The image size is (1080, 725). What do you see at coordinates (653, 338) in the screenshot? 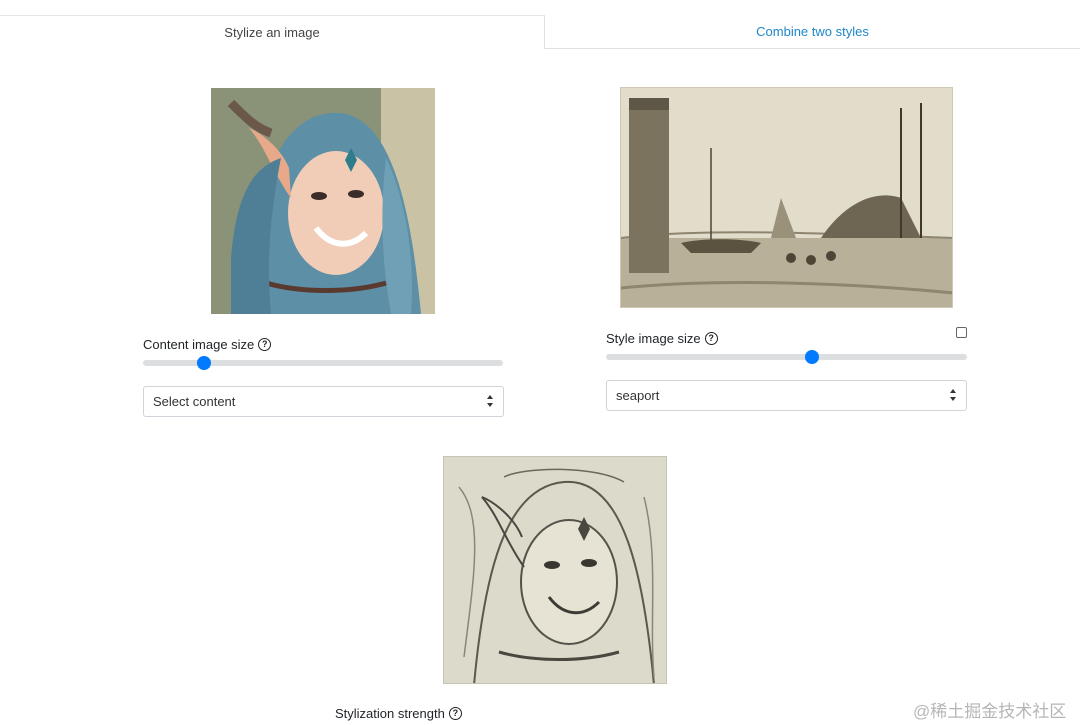
I see `style-image-size-text: Style image size` at bounding box center [653, 338].